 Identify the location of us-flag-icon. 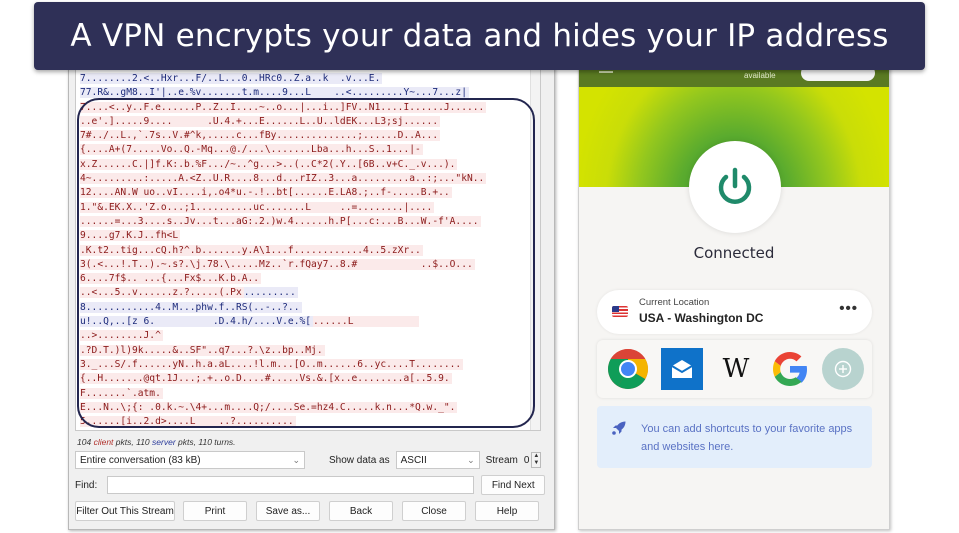
(620, 311).